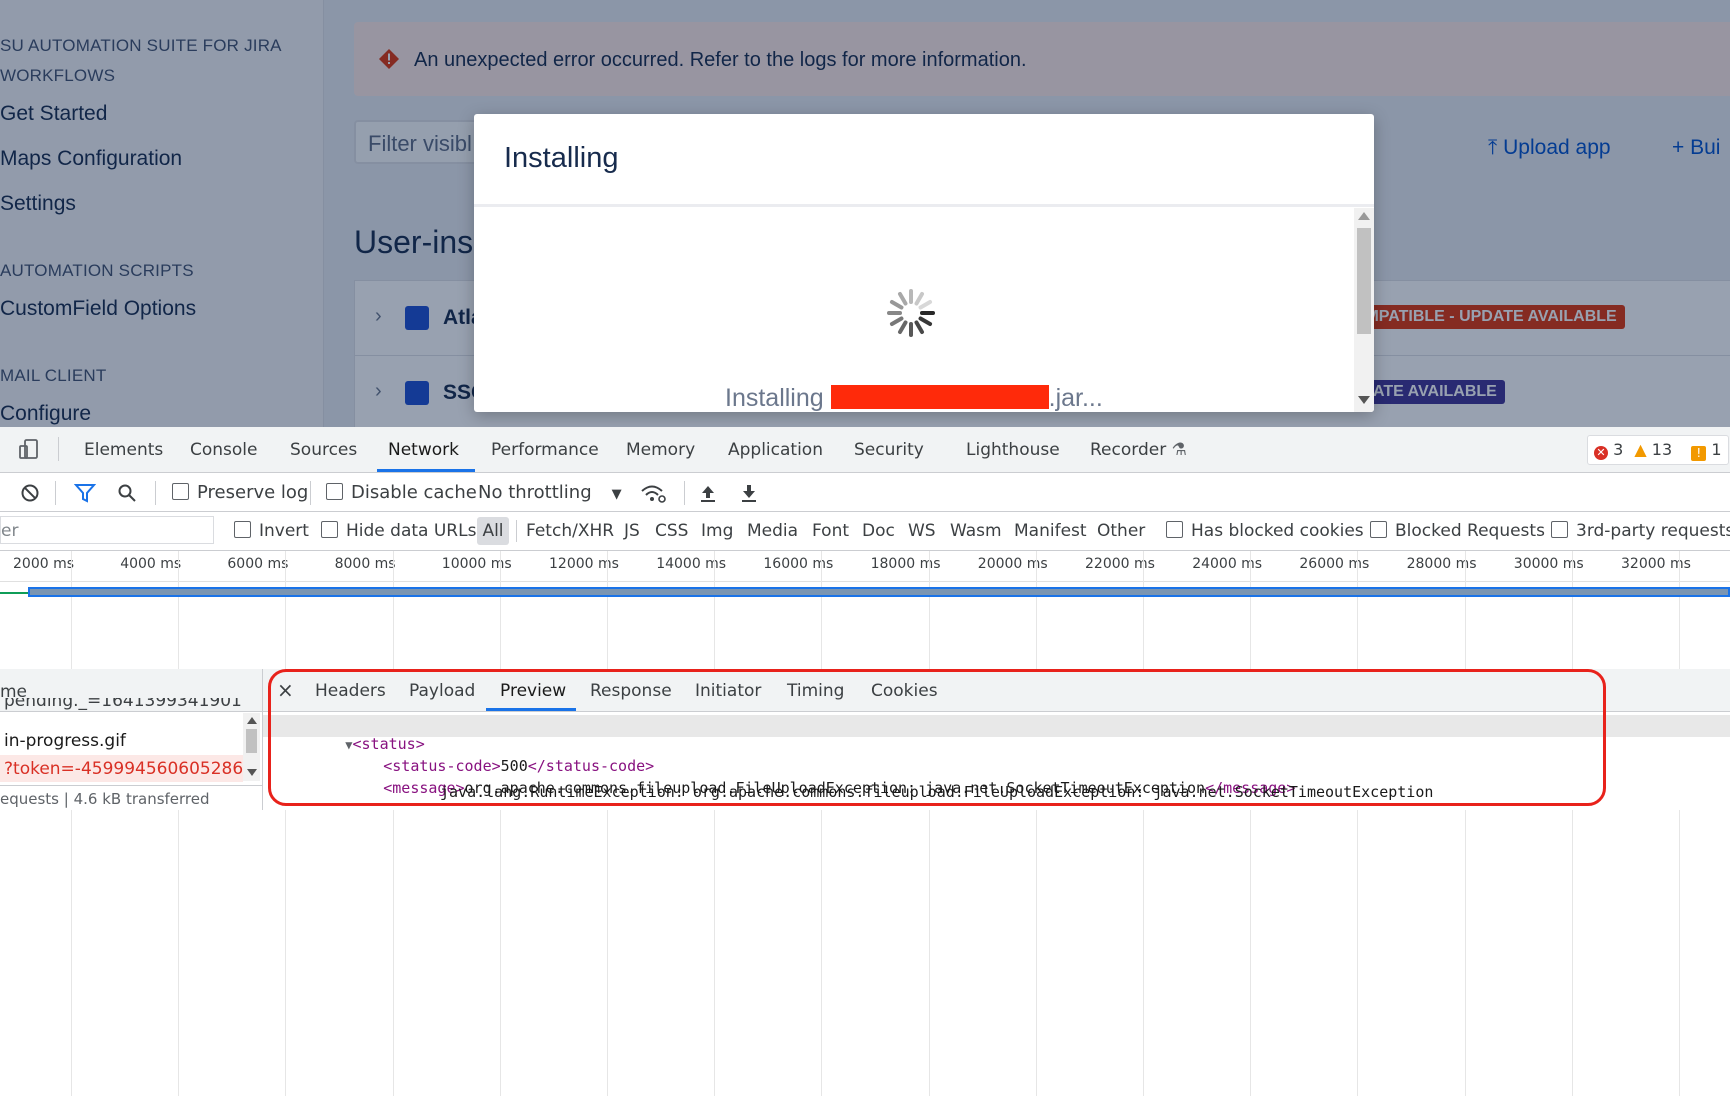  What do you see at coordinates (1640, 449) in the screenshot?
I see `warning-count-icon: ▲` at bounding box center [1640, 449].